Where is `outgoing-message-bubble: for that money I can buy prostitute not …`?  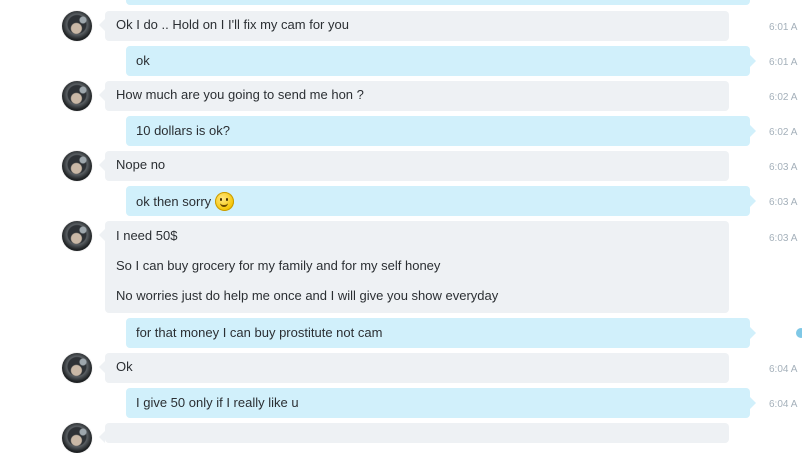
outgoing-message-bubble: for that money I can buy prostitute not … is located at coordinates (441, 333).